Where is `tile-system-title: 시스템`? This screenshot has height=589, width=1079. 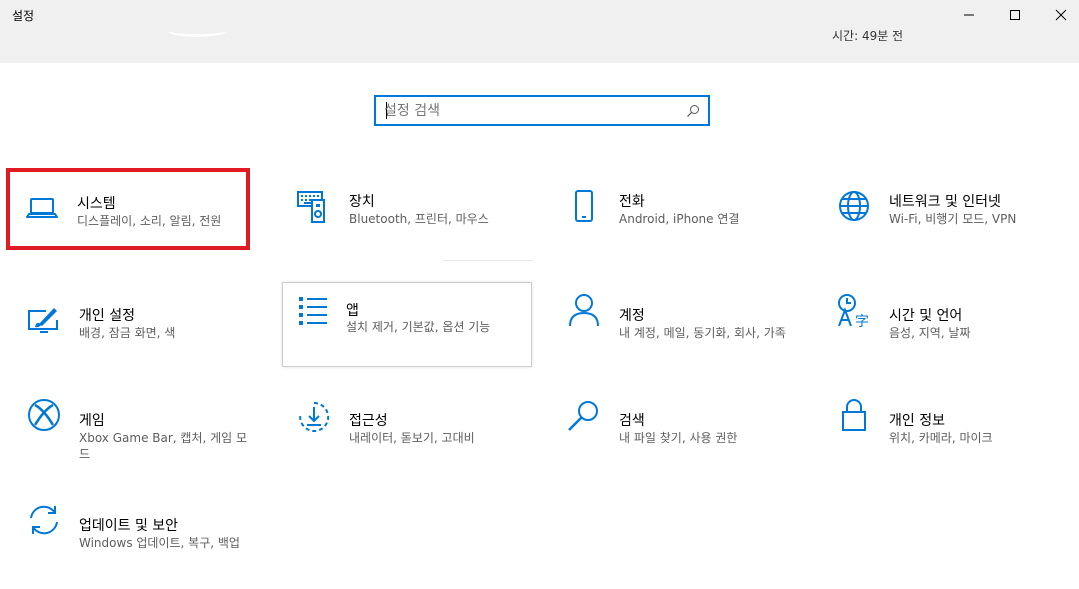
tile-system-title: 시스템 is located at coordinates (96, 204).